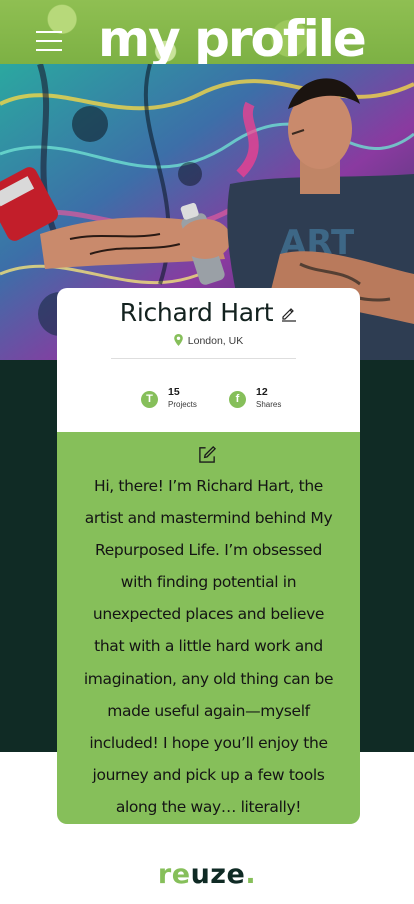  I want to click on shares-count: 12, so click(262, 392).